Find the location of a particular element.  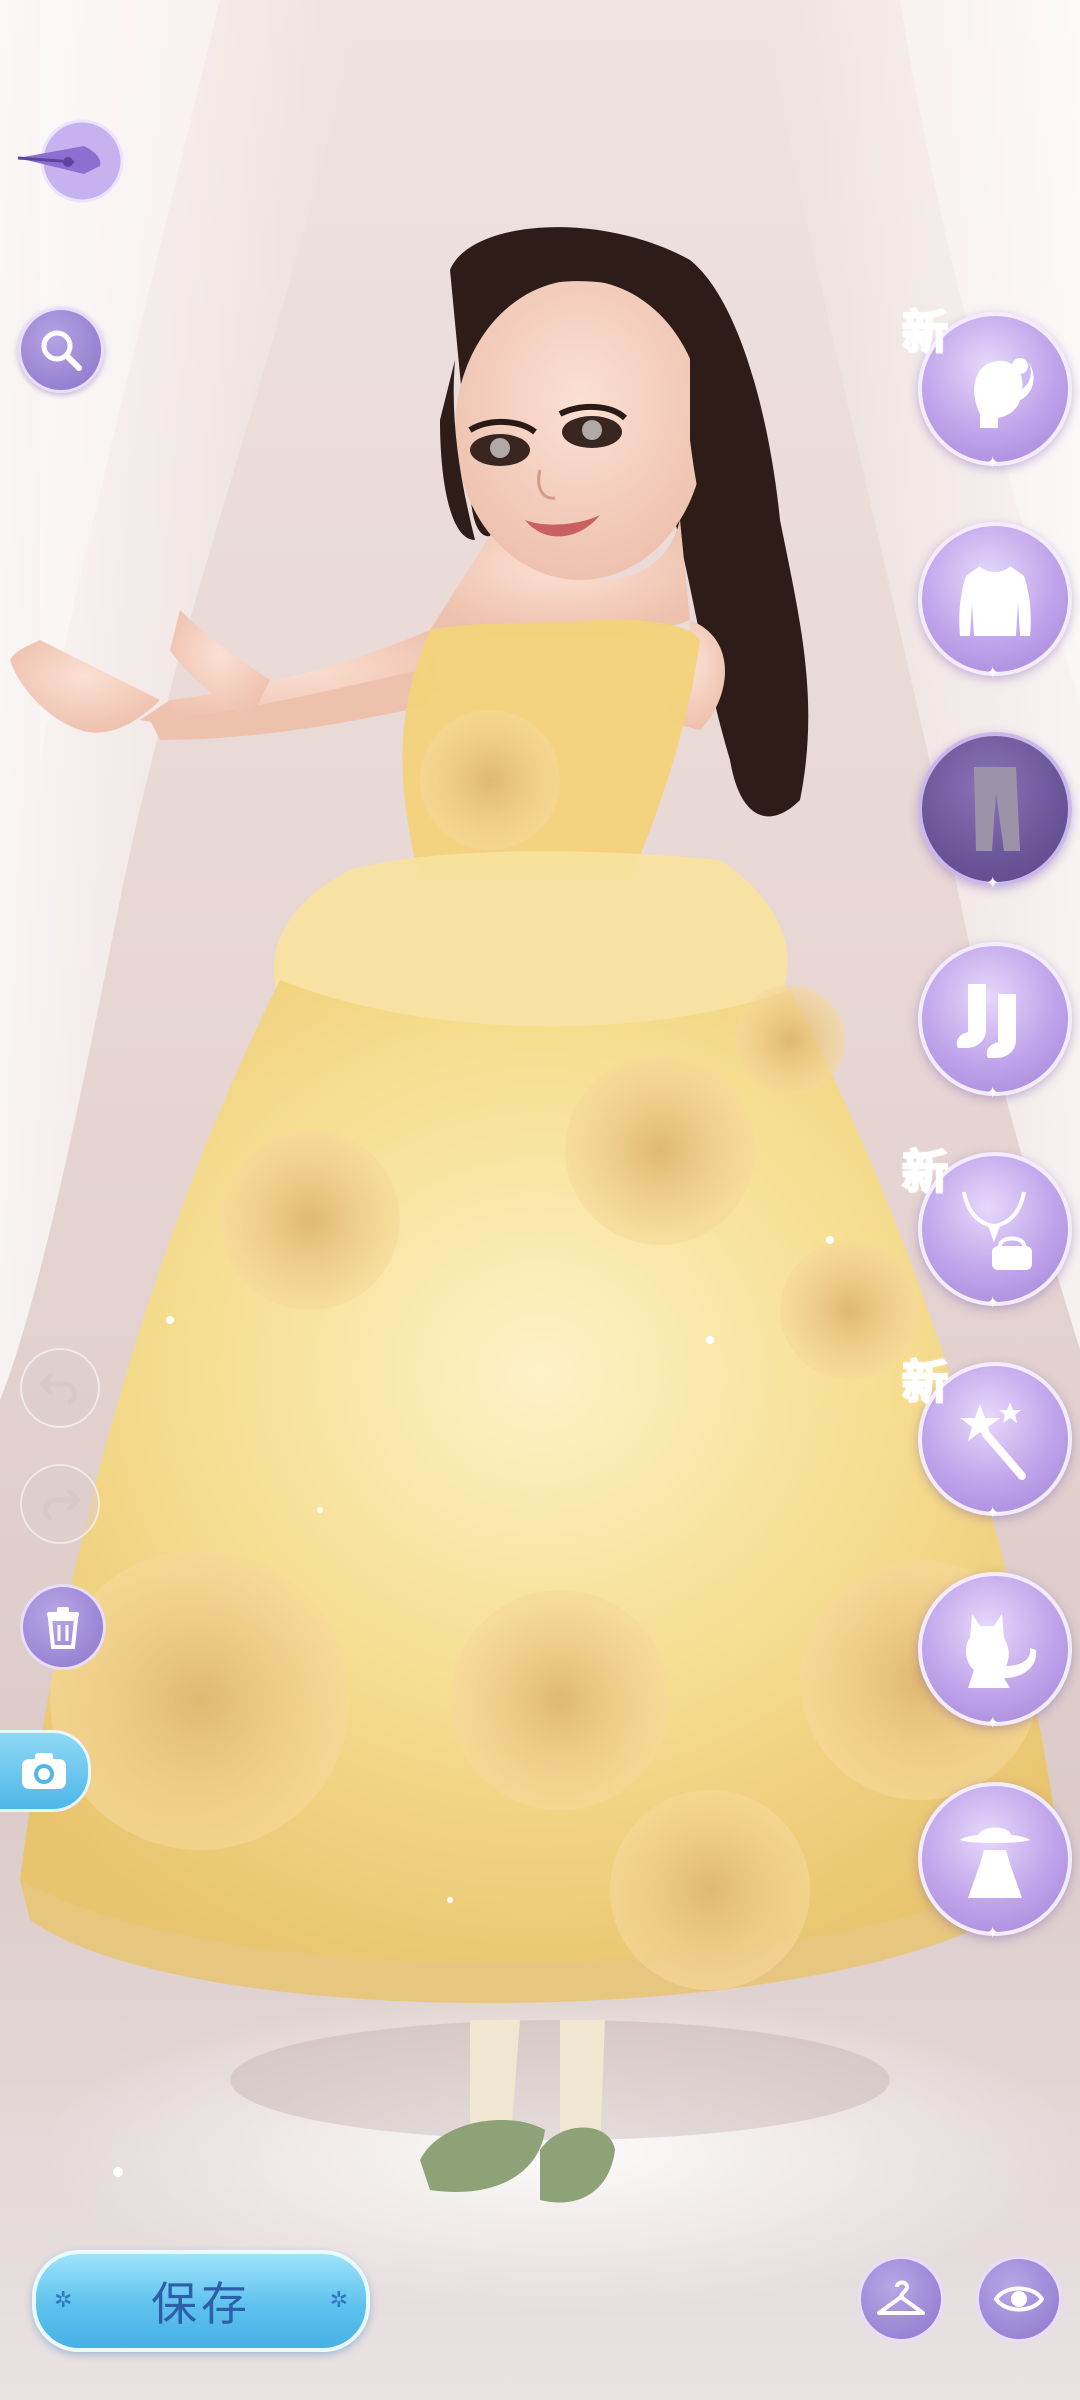

search-button is located at coordinates (61, 350).